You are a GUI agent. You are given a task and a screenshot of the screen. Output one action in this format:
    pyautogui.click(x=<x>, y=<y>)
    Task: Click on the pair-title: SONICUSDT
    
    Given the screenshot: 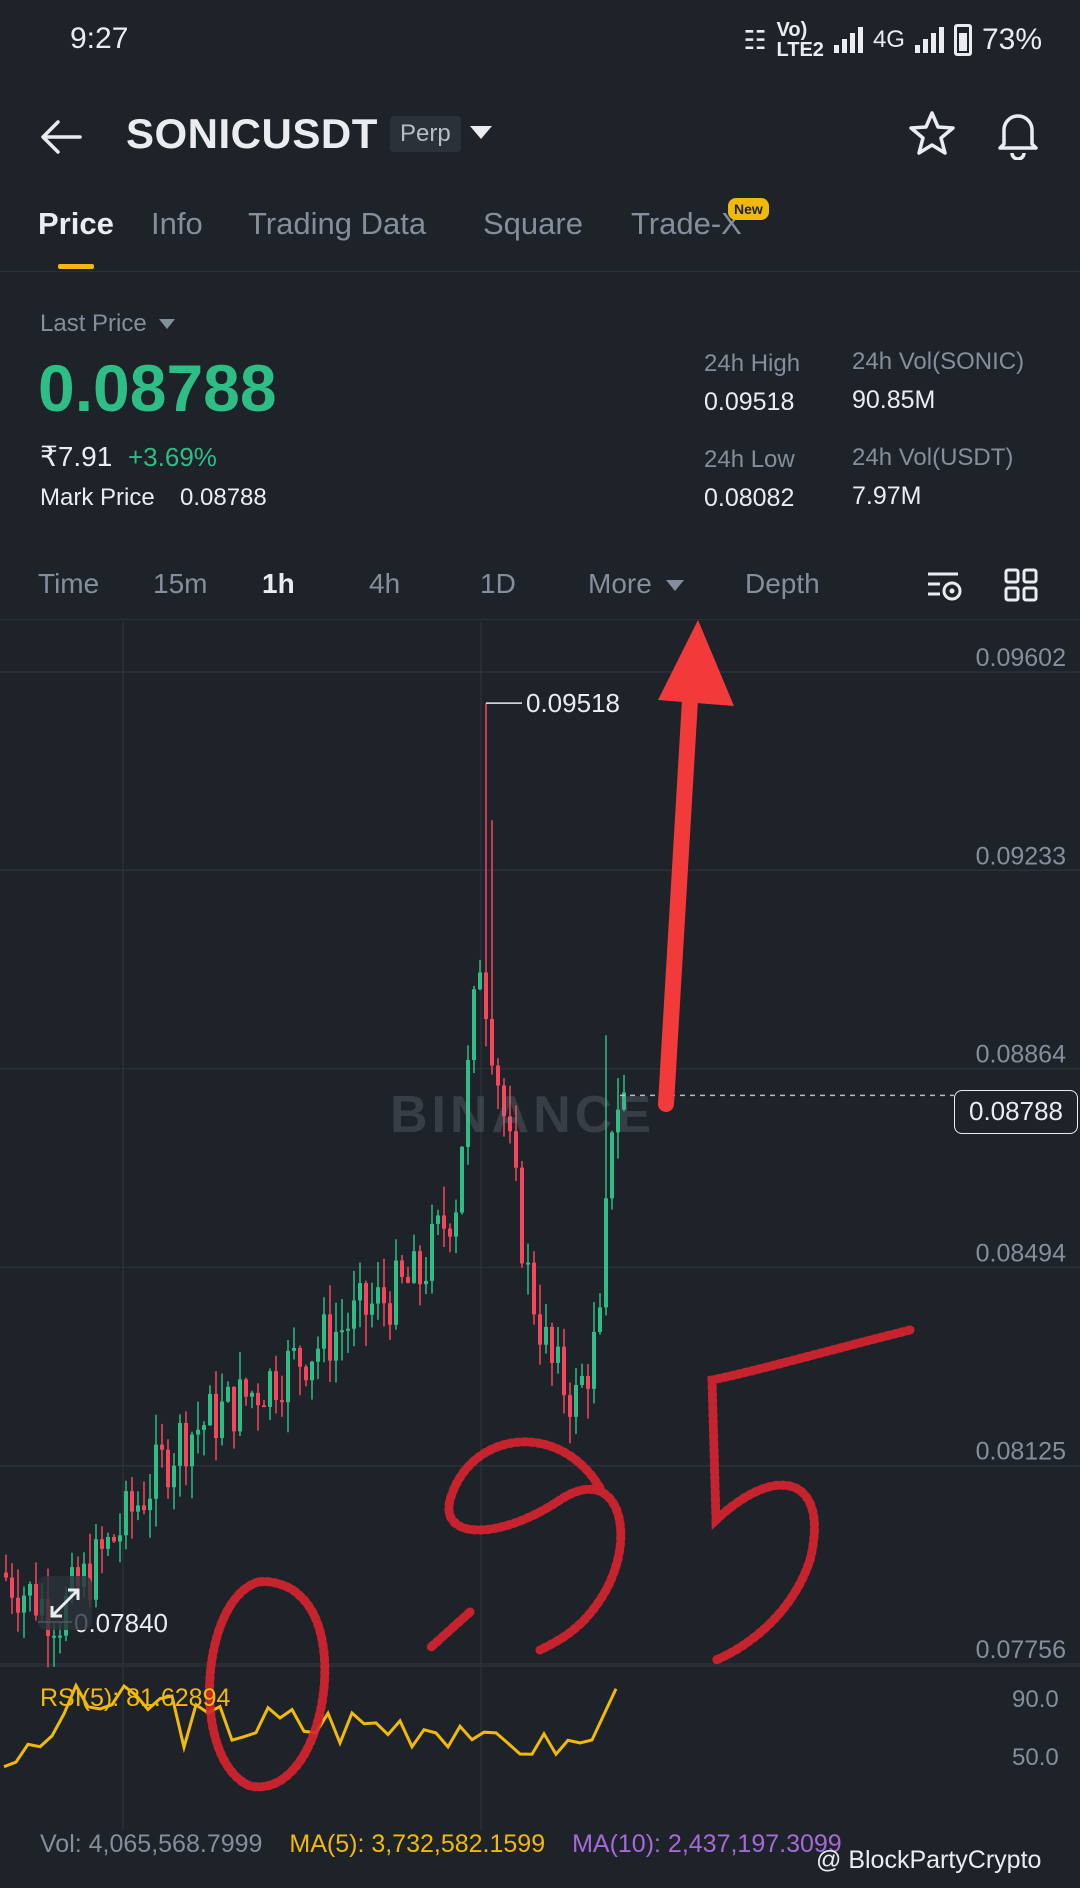 What is the action you would take?
    pyautogui.click(x=252, y=134)
    